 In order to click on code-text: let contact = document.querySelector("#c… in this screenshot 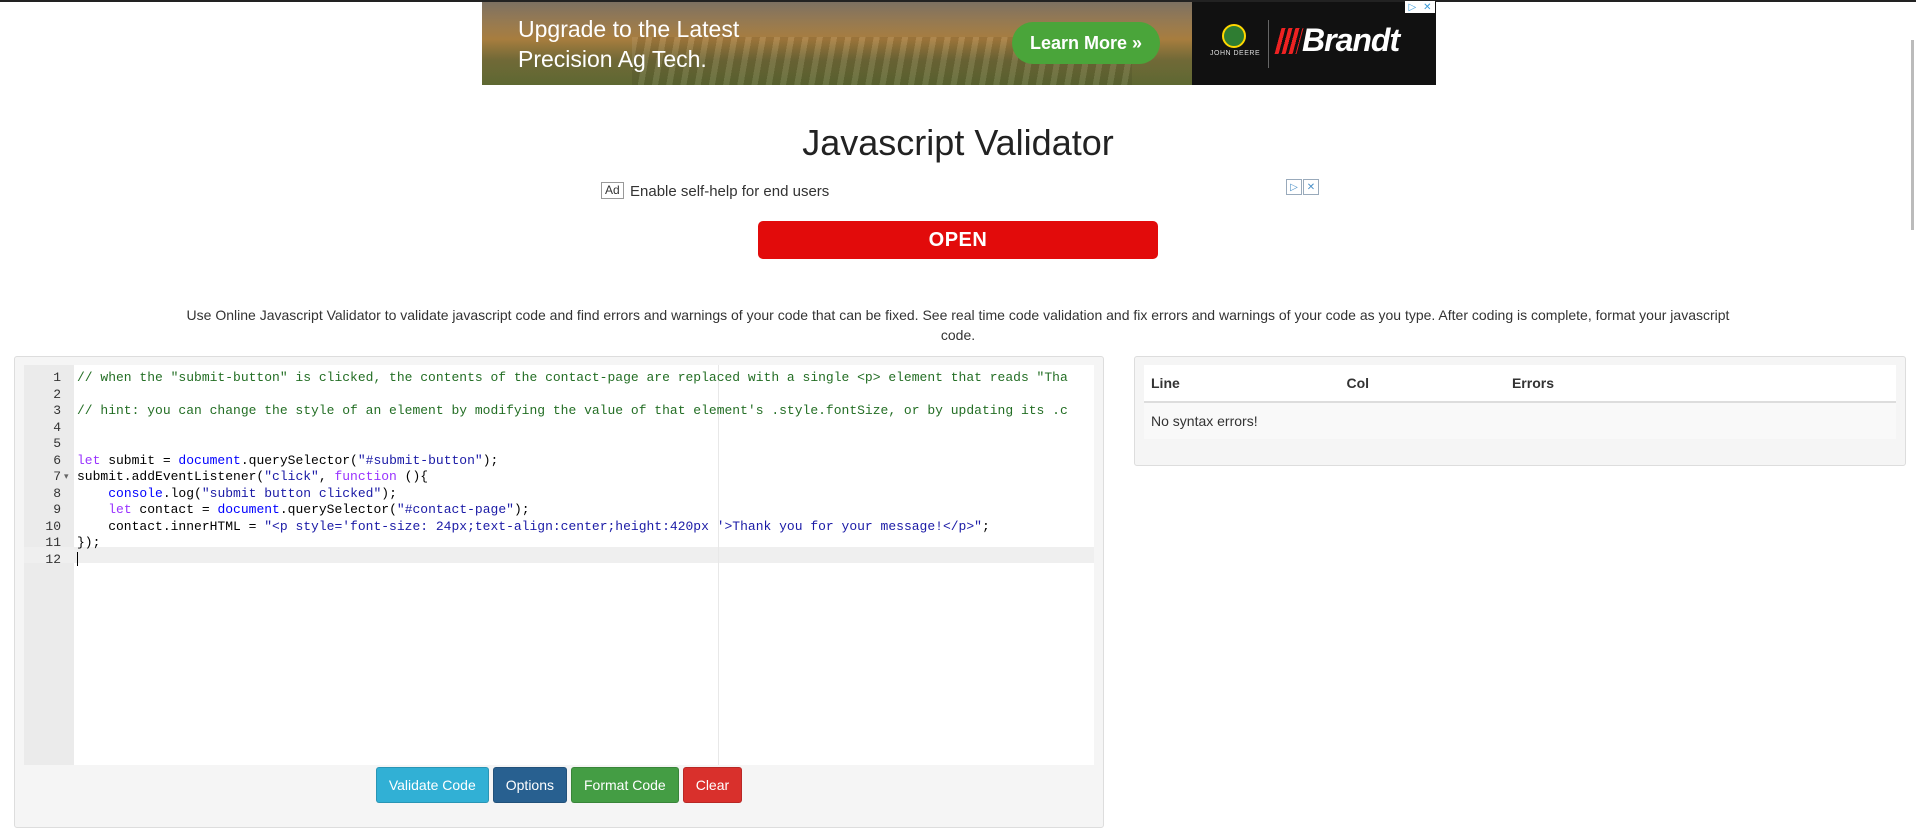, I will do `click(319, 509)`.